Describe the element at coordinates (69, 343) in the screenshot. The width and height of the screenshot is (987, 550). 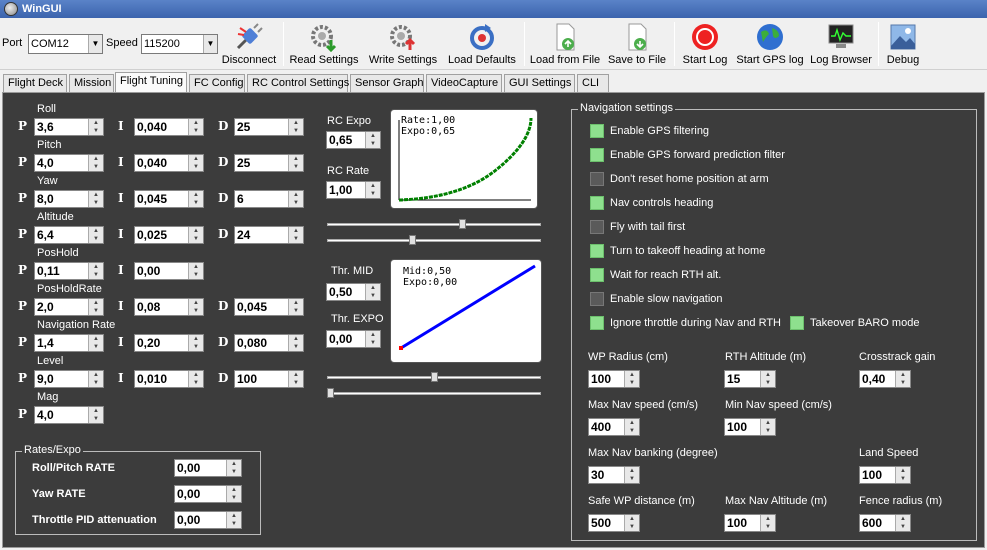
I see `pid-navigation-rate-p-input: 1,4 ▲ ▼` at that location.